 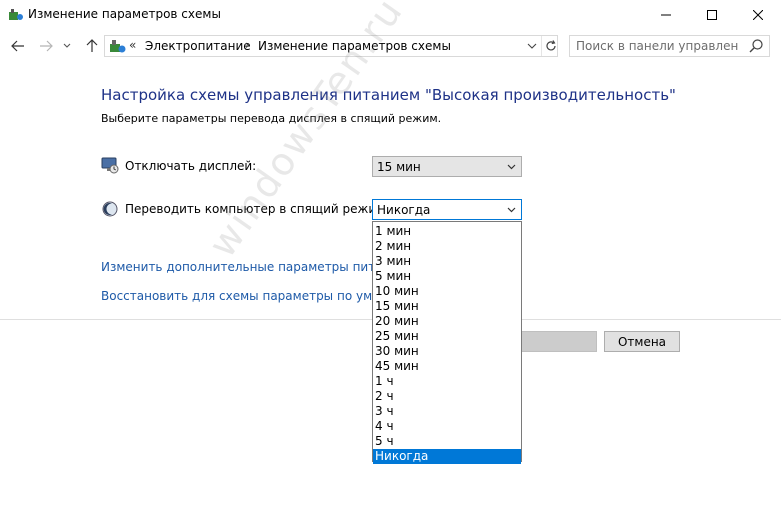 What do you see at coordinates (447, 381) in the screenshot?
I see `dropdown-option: 1 ч` at bounding box center [447, 381].